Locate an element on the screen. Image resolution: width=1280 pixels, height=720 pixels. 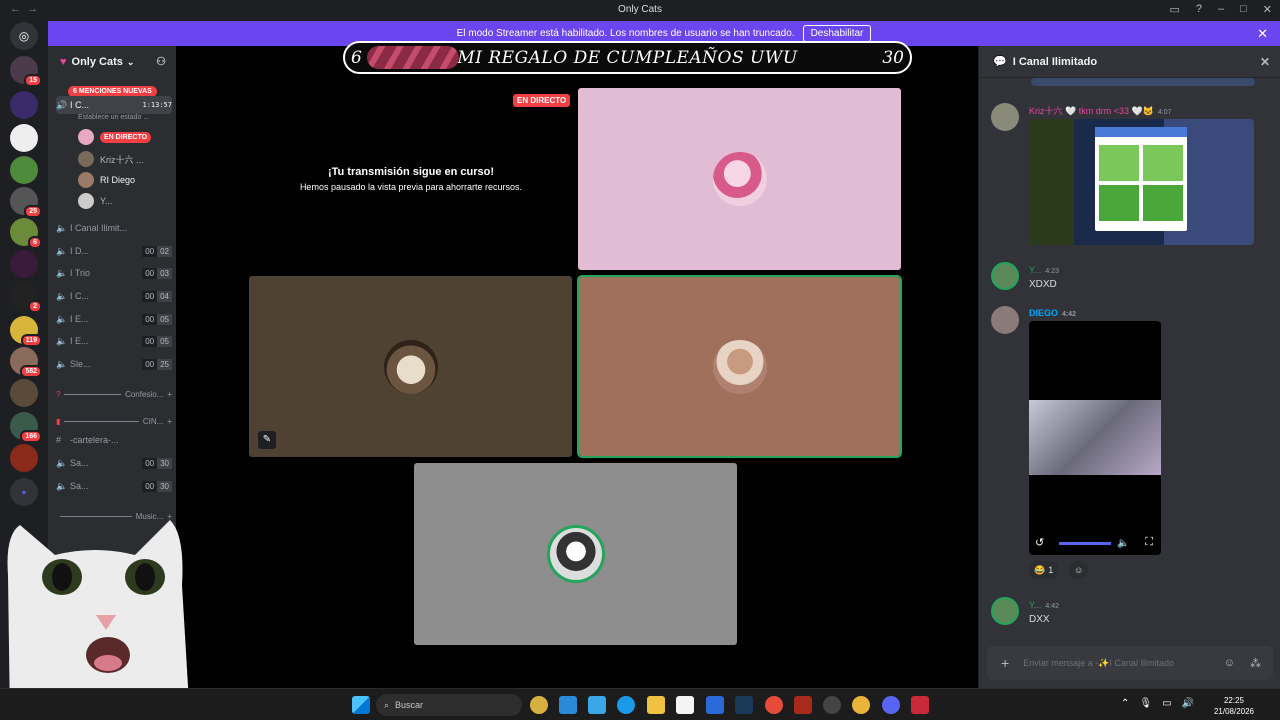
taskbar: ⌕ Buscar ⌃ 🎙 ▭ 🔊 22:25 21/08/2026 is located at coordinates (640, 704).